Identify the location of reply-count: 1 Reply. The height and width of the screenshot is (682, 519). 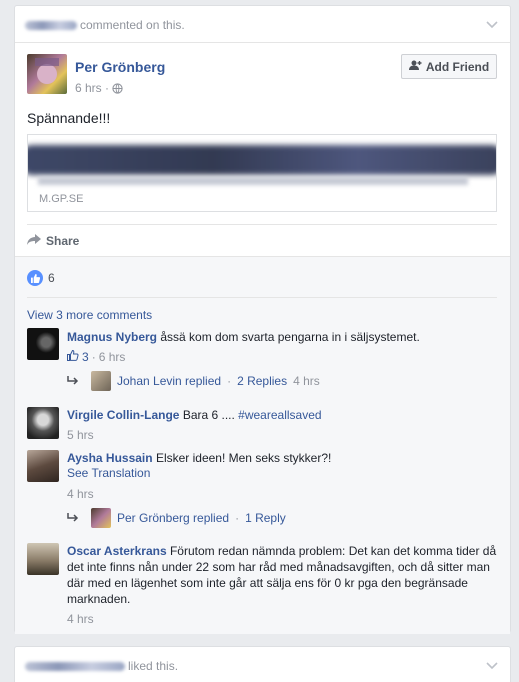
(265, 518).